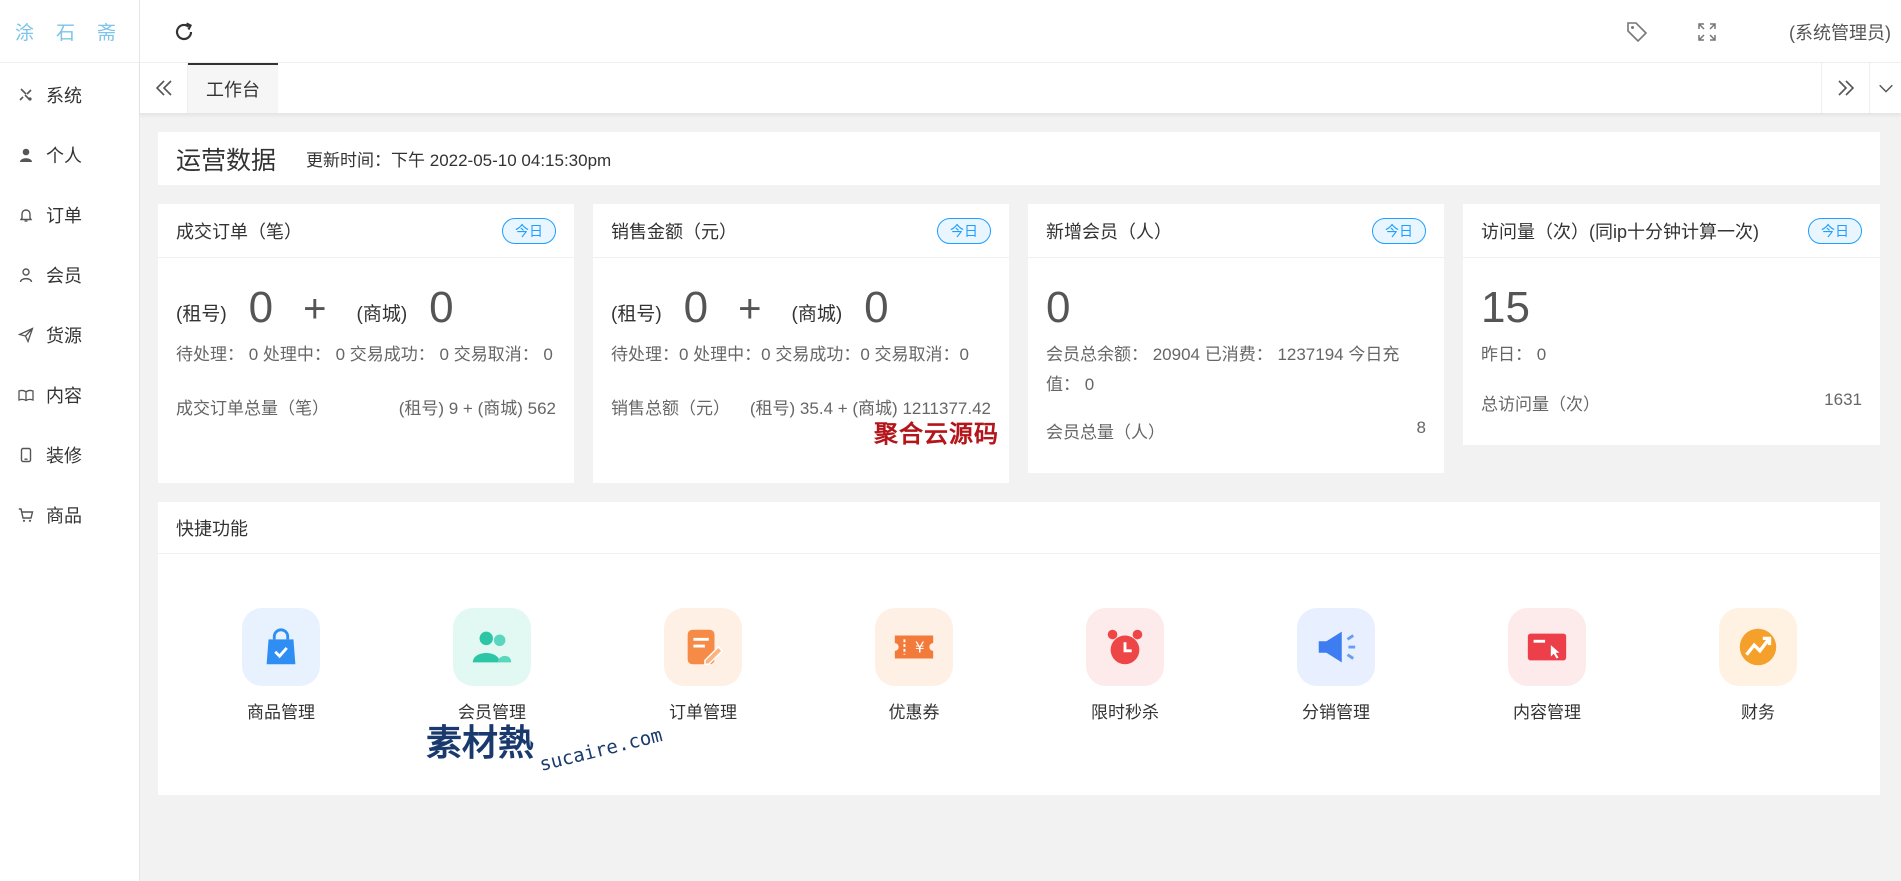  Describe the element at coordinates (364, 354) in the screenshot. I see `order-status-breakdown: 待处理： 0 处理中： 0 交易成功： 0 交易取消： 0` at that location.